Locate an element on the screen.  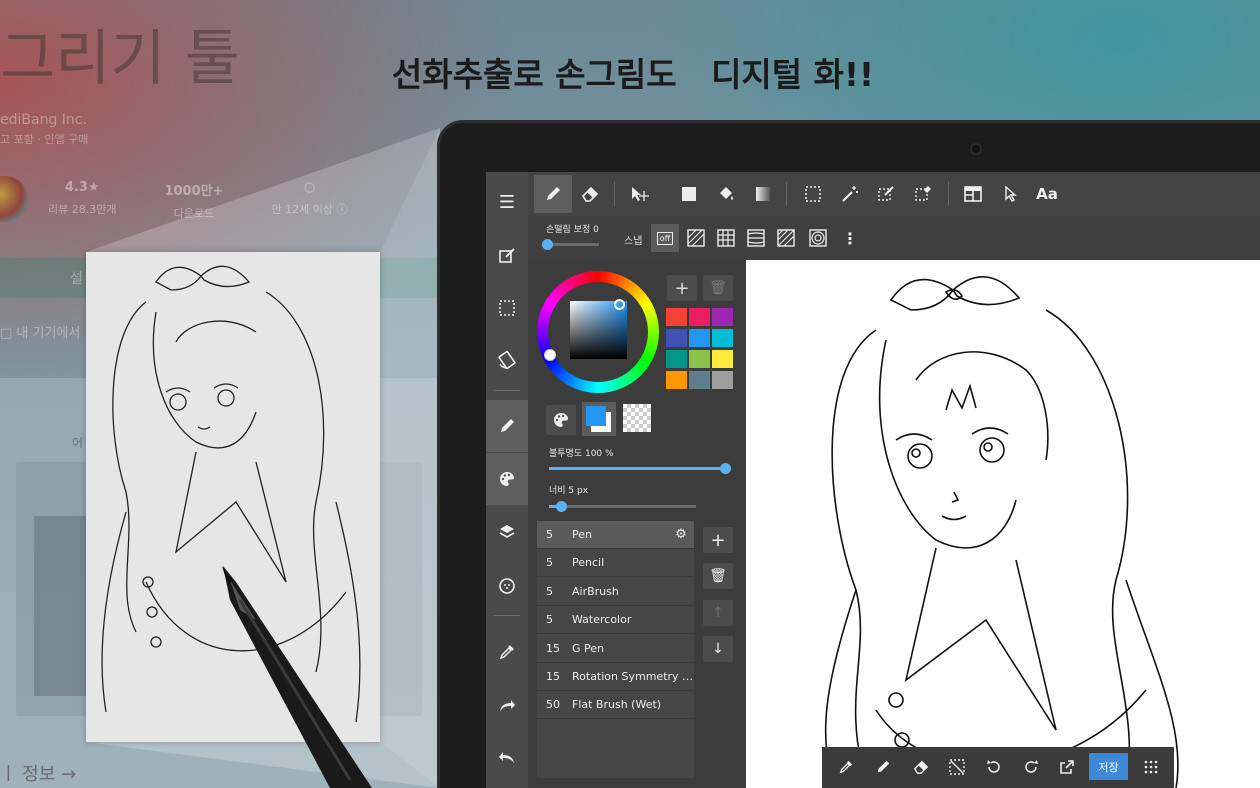
select-rect-tool-icon is located at coordinates (813, 194).